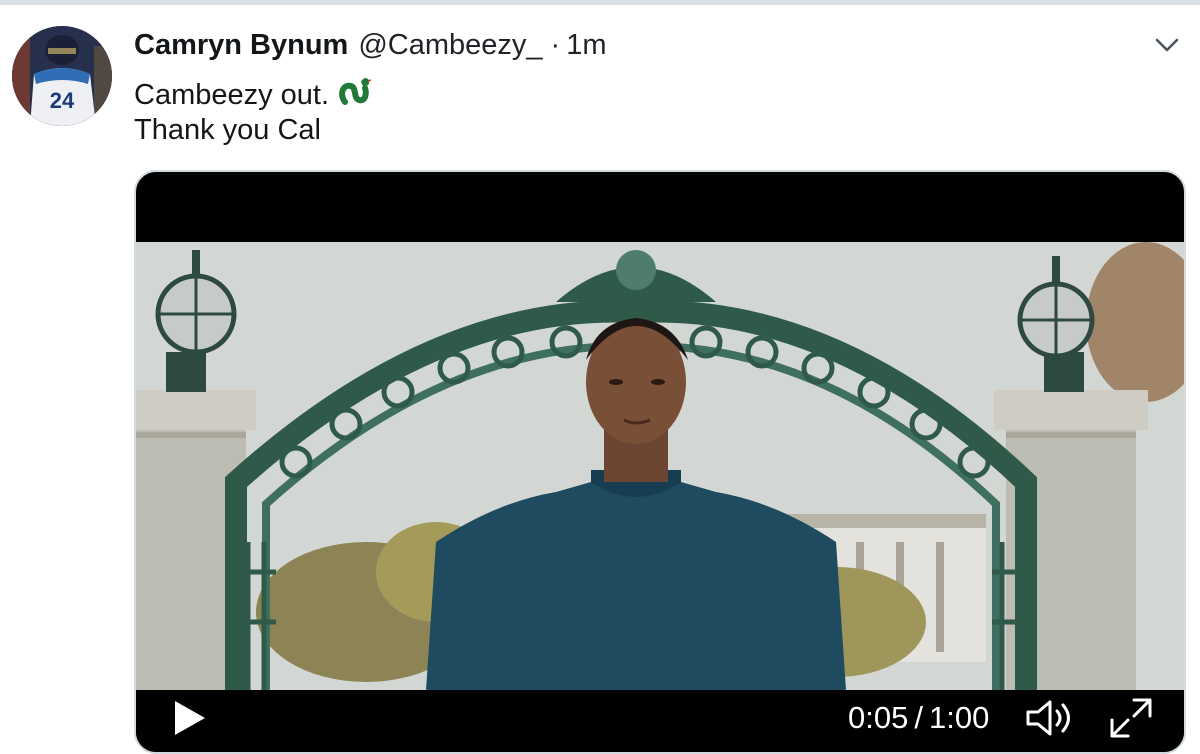 The width and height of the screenshot is (1200, 754). Describe the element at coordinates (354, 95) in the screenshot. I see `snake-emoji-icon` at that location.